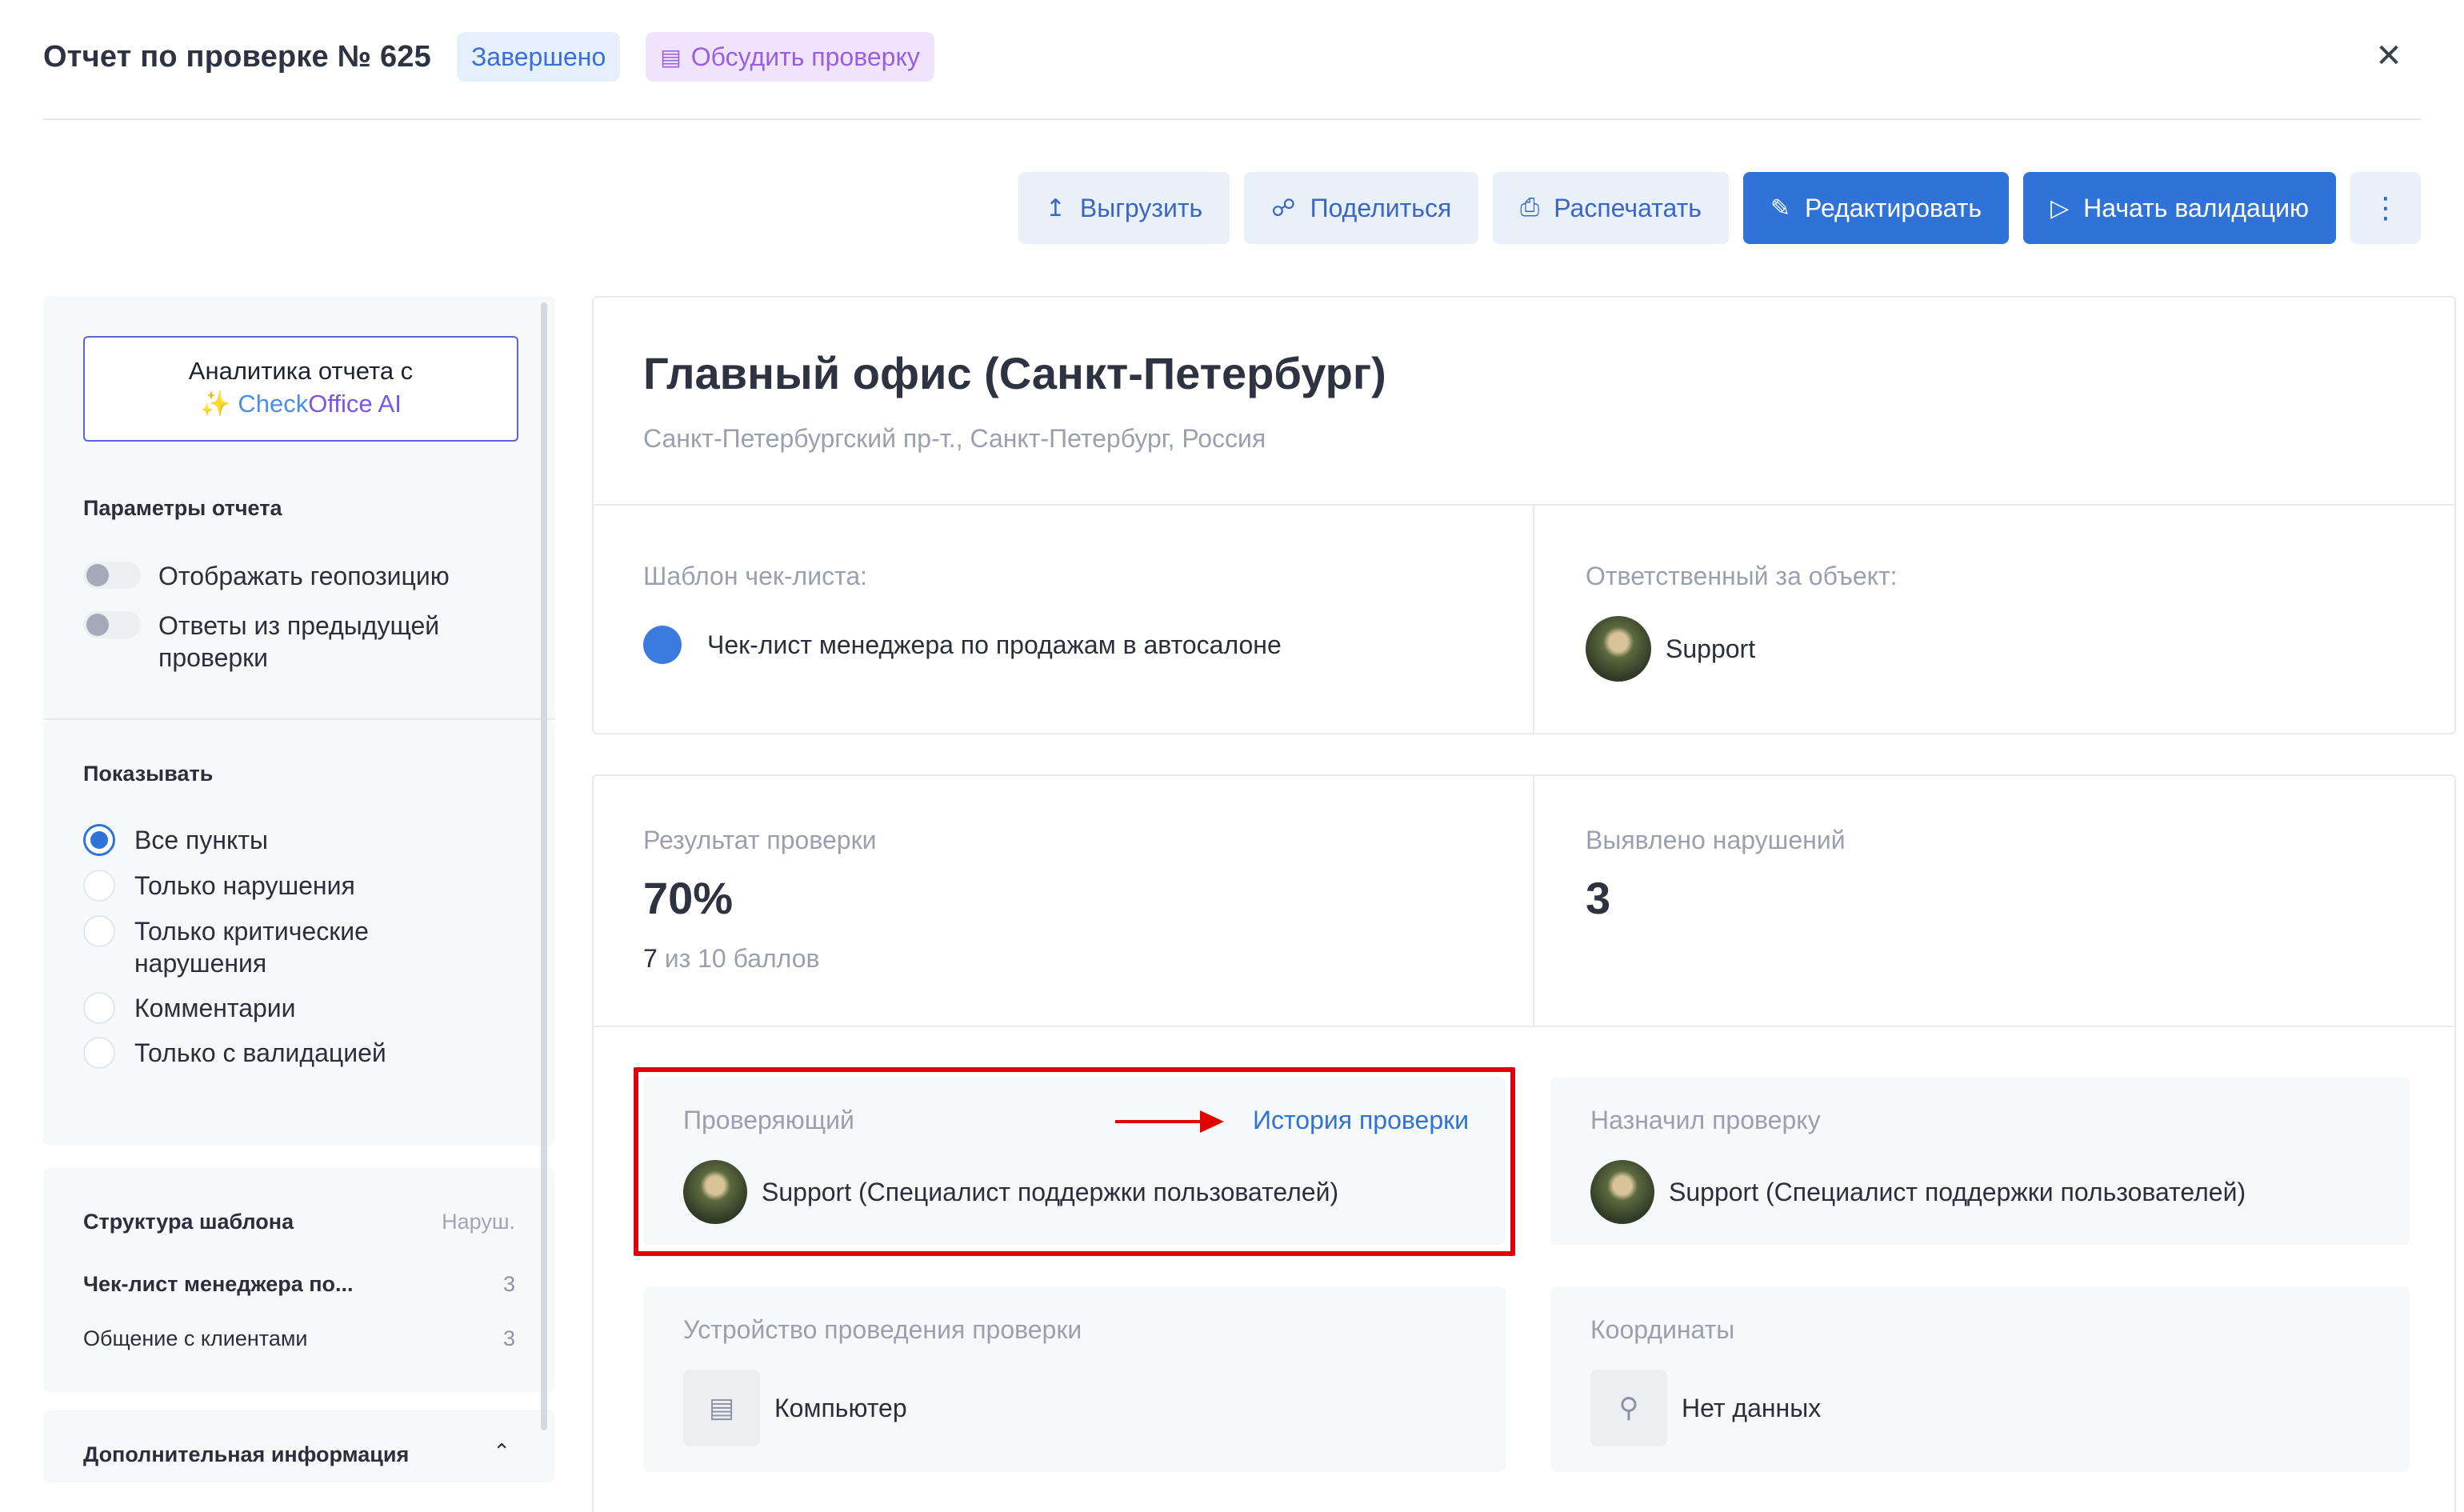  Describe the element at coordinates (195, 1338) in the screenshot. I see `structure-row-name: Общение с клиентами` at that location.